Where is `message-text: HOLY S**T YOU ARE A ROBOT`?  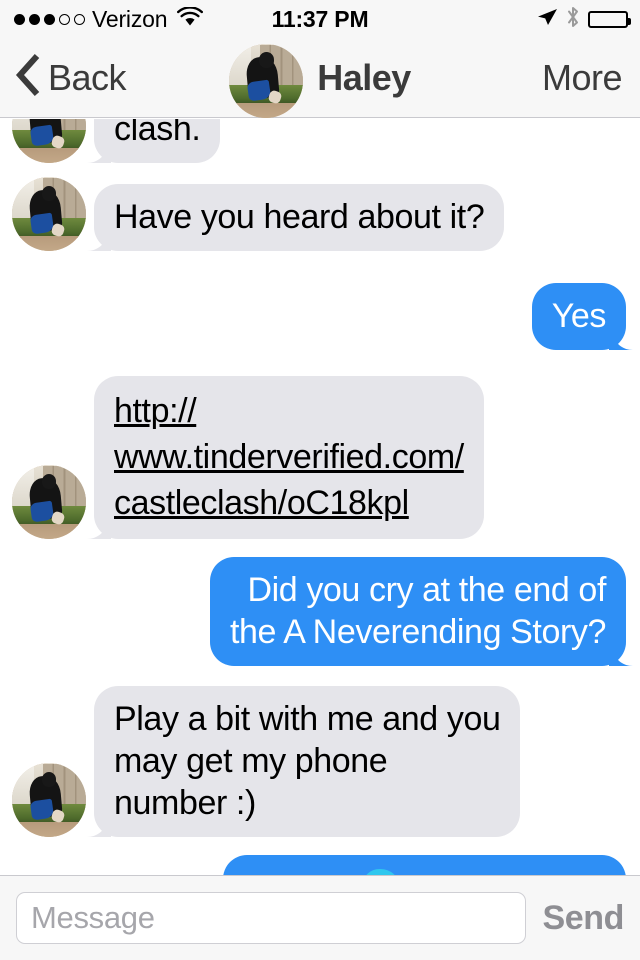
message-text: HOLY S**T YOU ARE A ROBOT is located at coordinates (424, 865).